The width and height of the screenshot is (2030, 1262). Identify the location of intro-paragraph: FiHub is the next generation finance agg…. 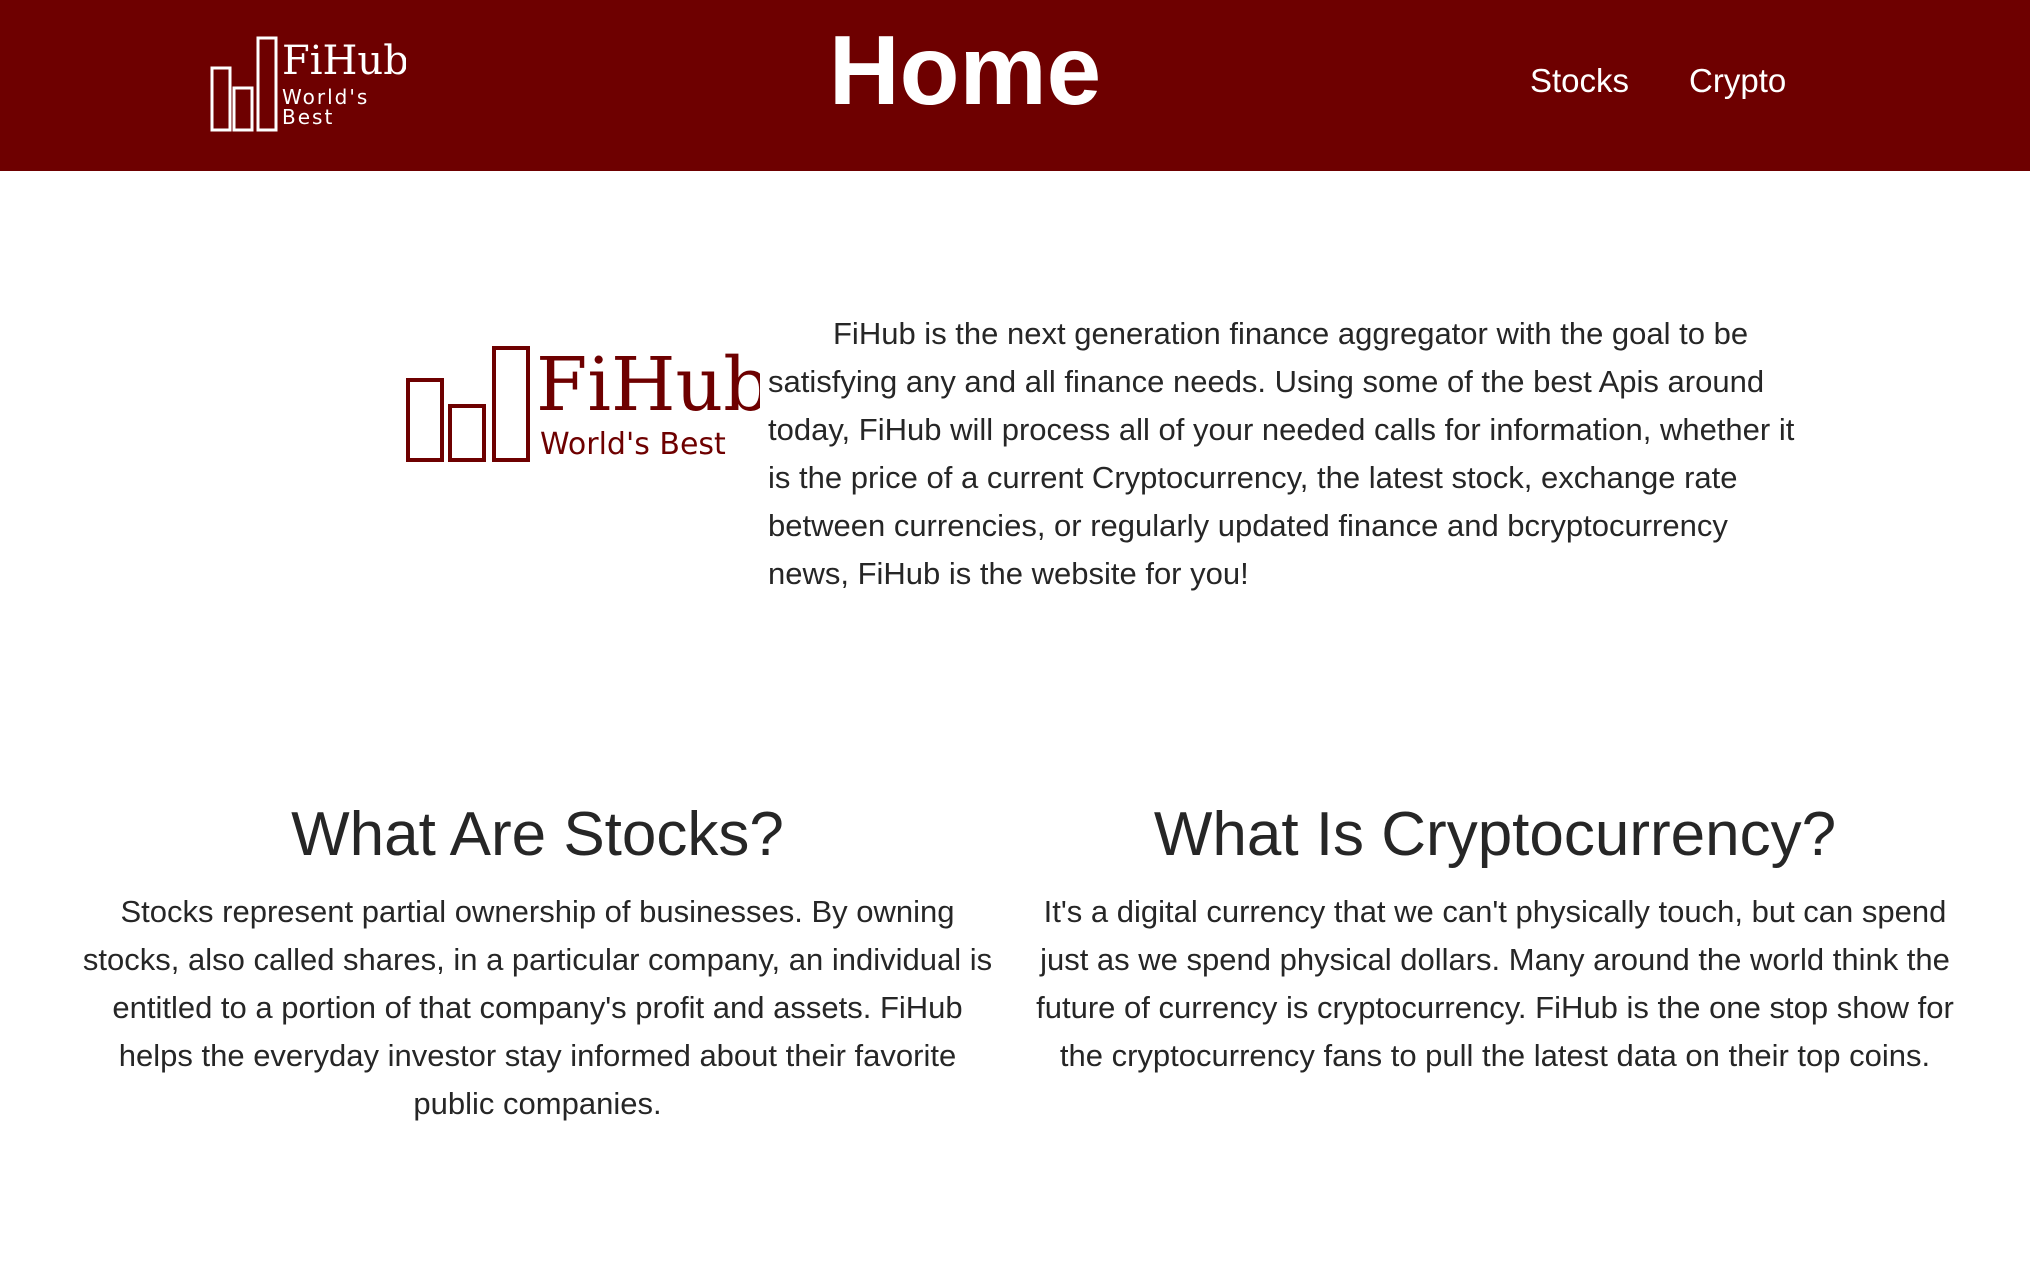
(1281, 453).